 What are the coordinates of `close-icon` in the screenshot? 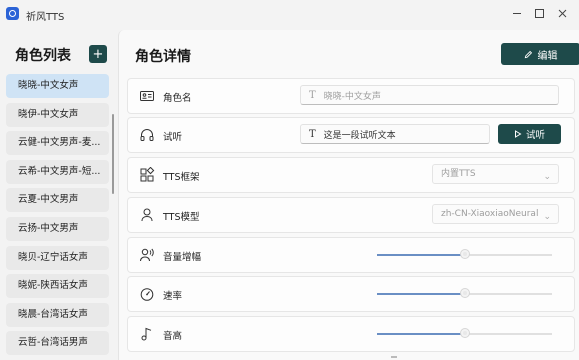 It's located at (562, 13).